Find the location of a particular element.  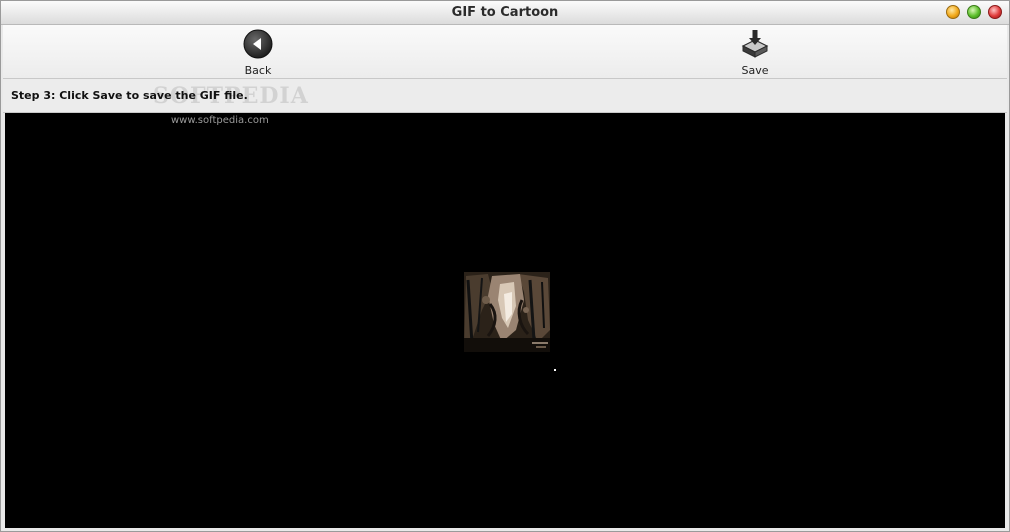

step-instruction: Step 3: Click Save to save the GIF file. is located at coordinates (129, 95).